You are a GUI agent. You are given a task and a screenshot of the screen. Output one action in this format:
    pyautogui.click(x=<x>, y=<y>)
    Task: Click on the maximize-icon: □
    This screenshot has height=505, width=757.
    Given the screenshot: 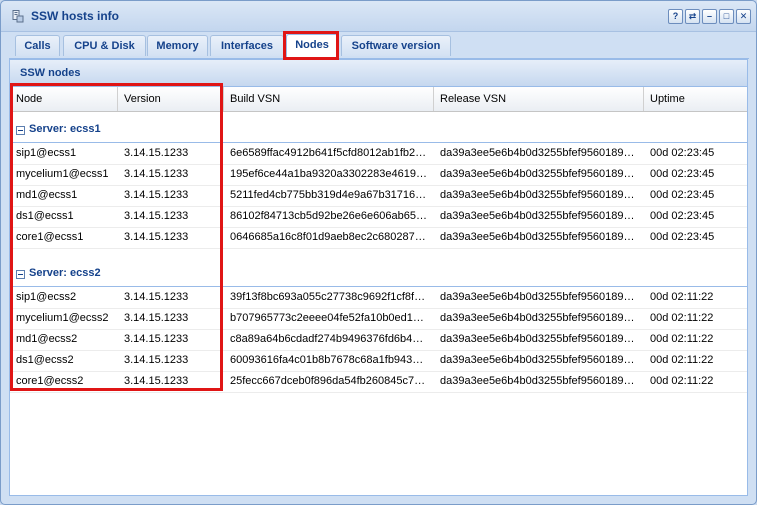 What is the action you would take?
    pyautogui.click(x=726, y=16)
    